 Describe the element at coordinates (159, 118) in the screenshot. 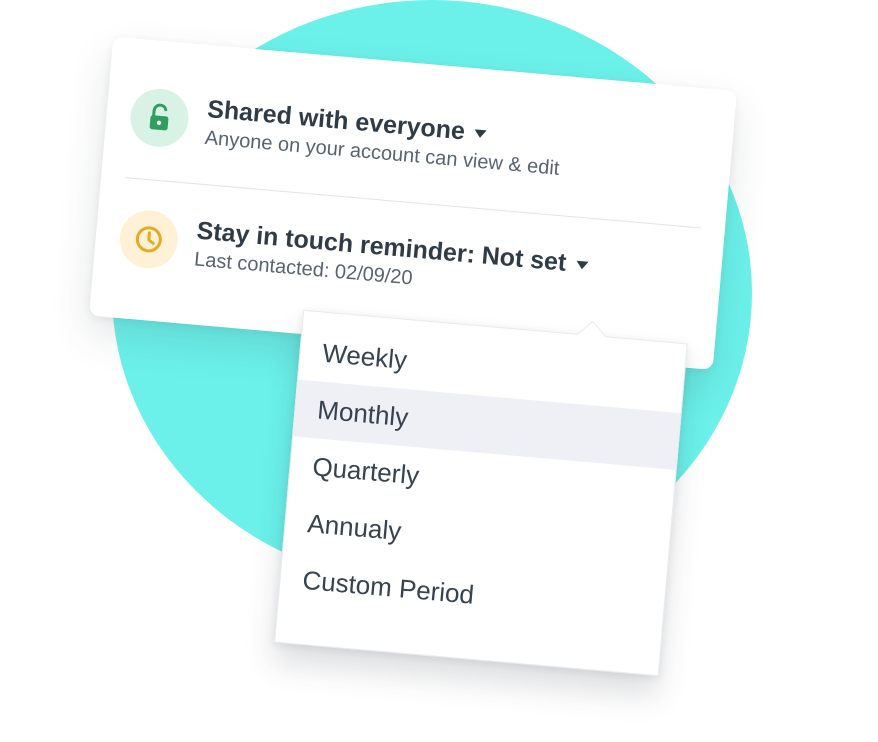

I see `lock-open-icon` at that location.